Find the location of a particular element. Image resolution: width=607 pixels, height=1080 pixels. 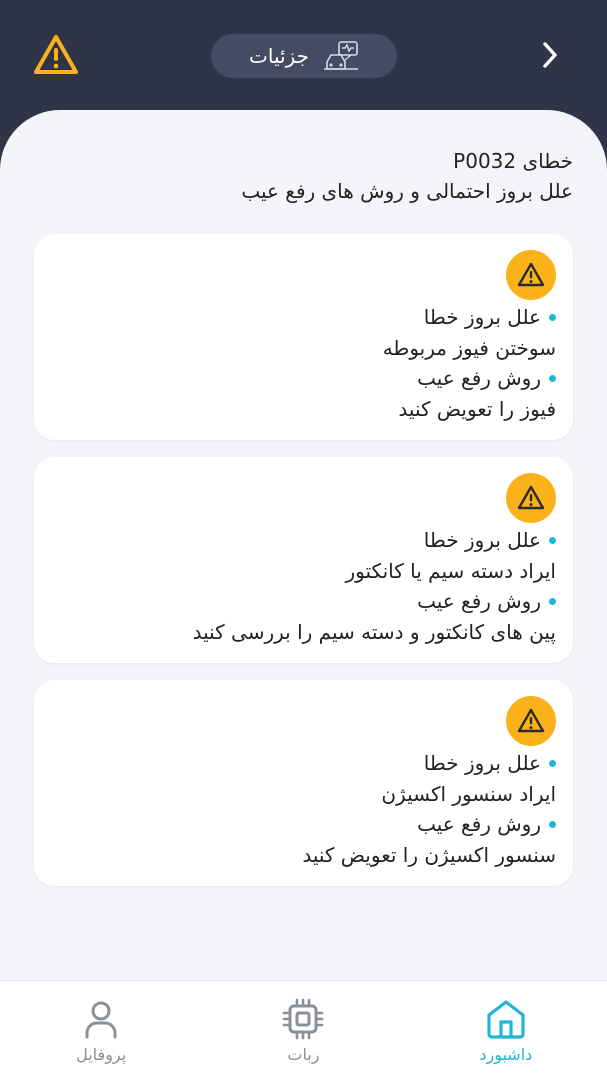

nav-profile: پروفایل is located at coordinates (101, 1030).